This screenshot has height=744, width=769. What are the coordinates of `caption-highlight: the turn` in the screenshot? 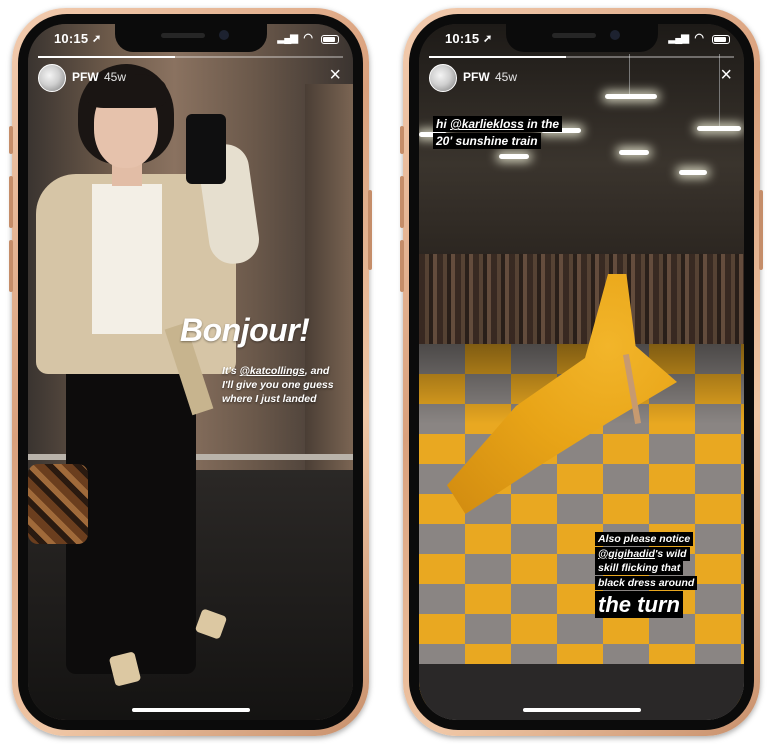 It's located at (639, 604).